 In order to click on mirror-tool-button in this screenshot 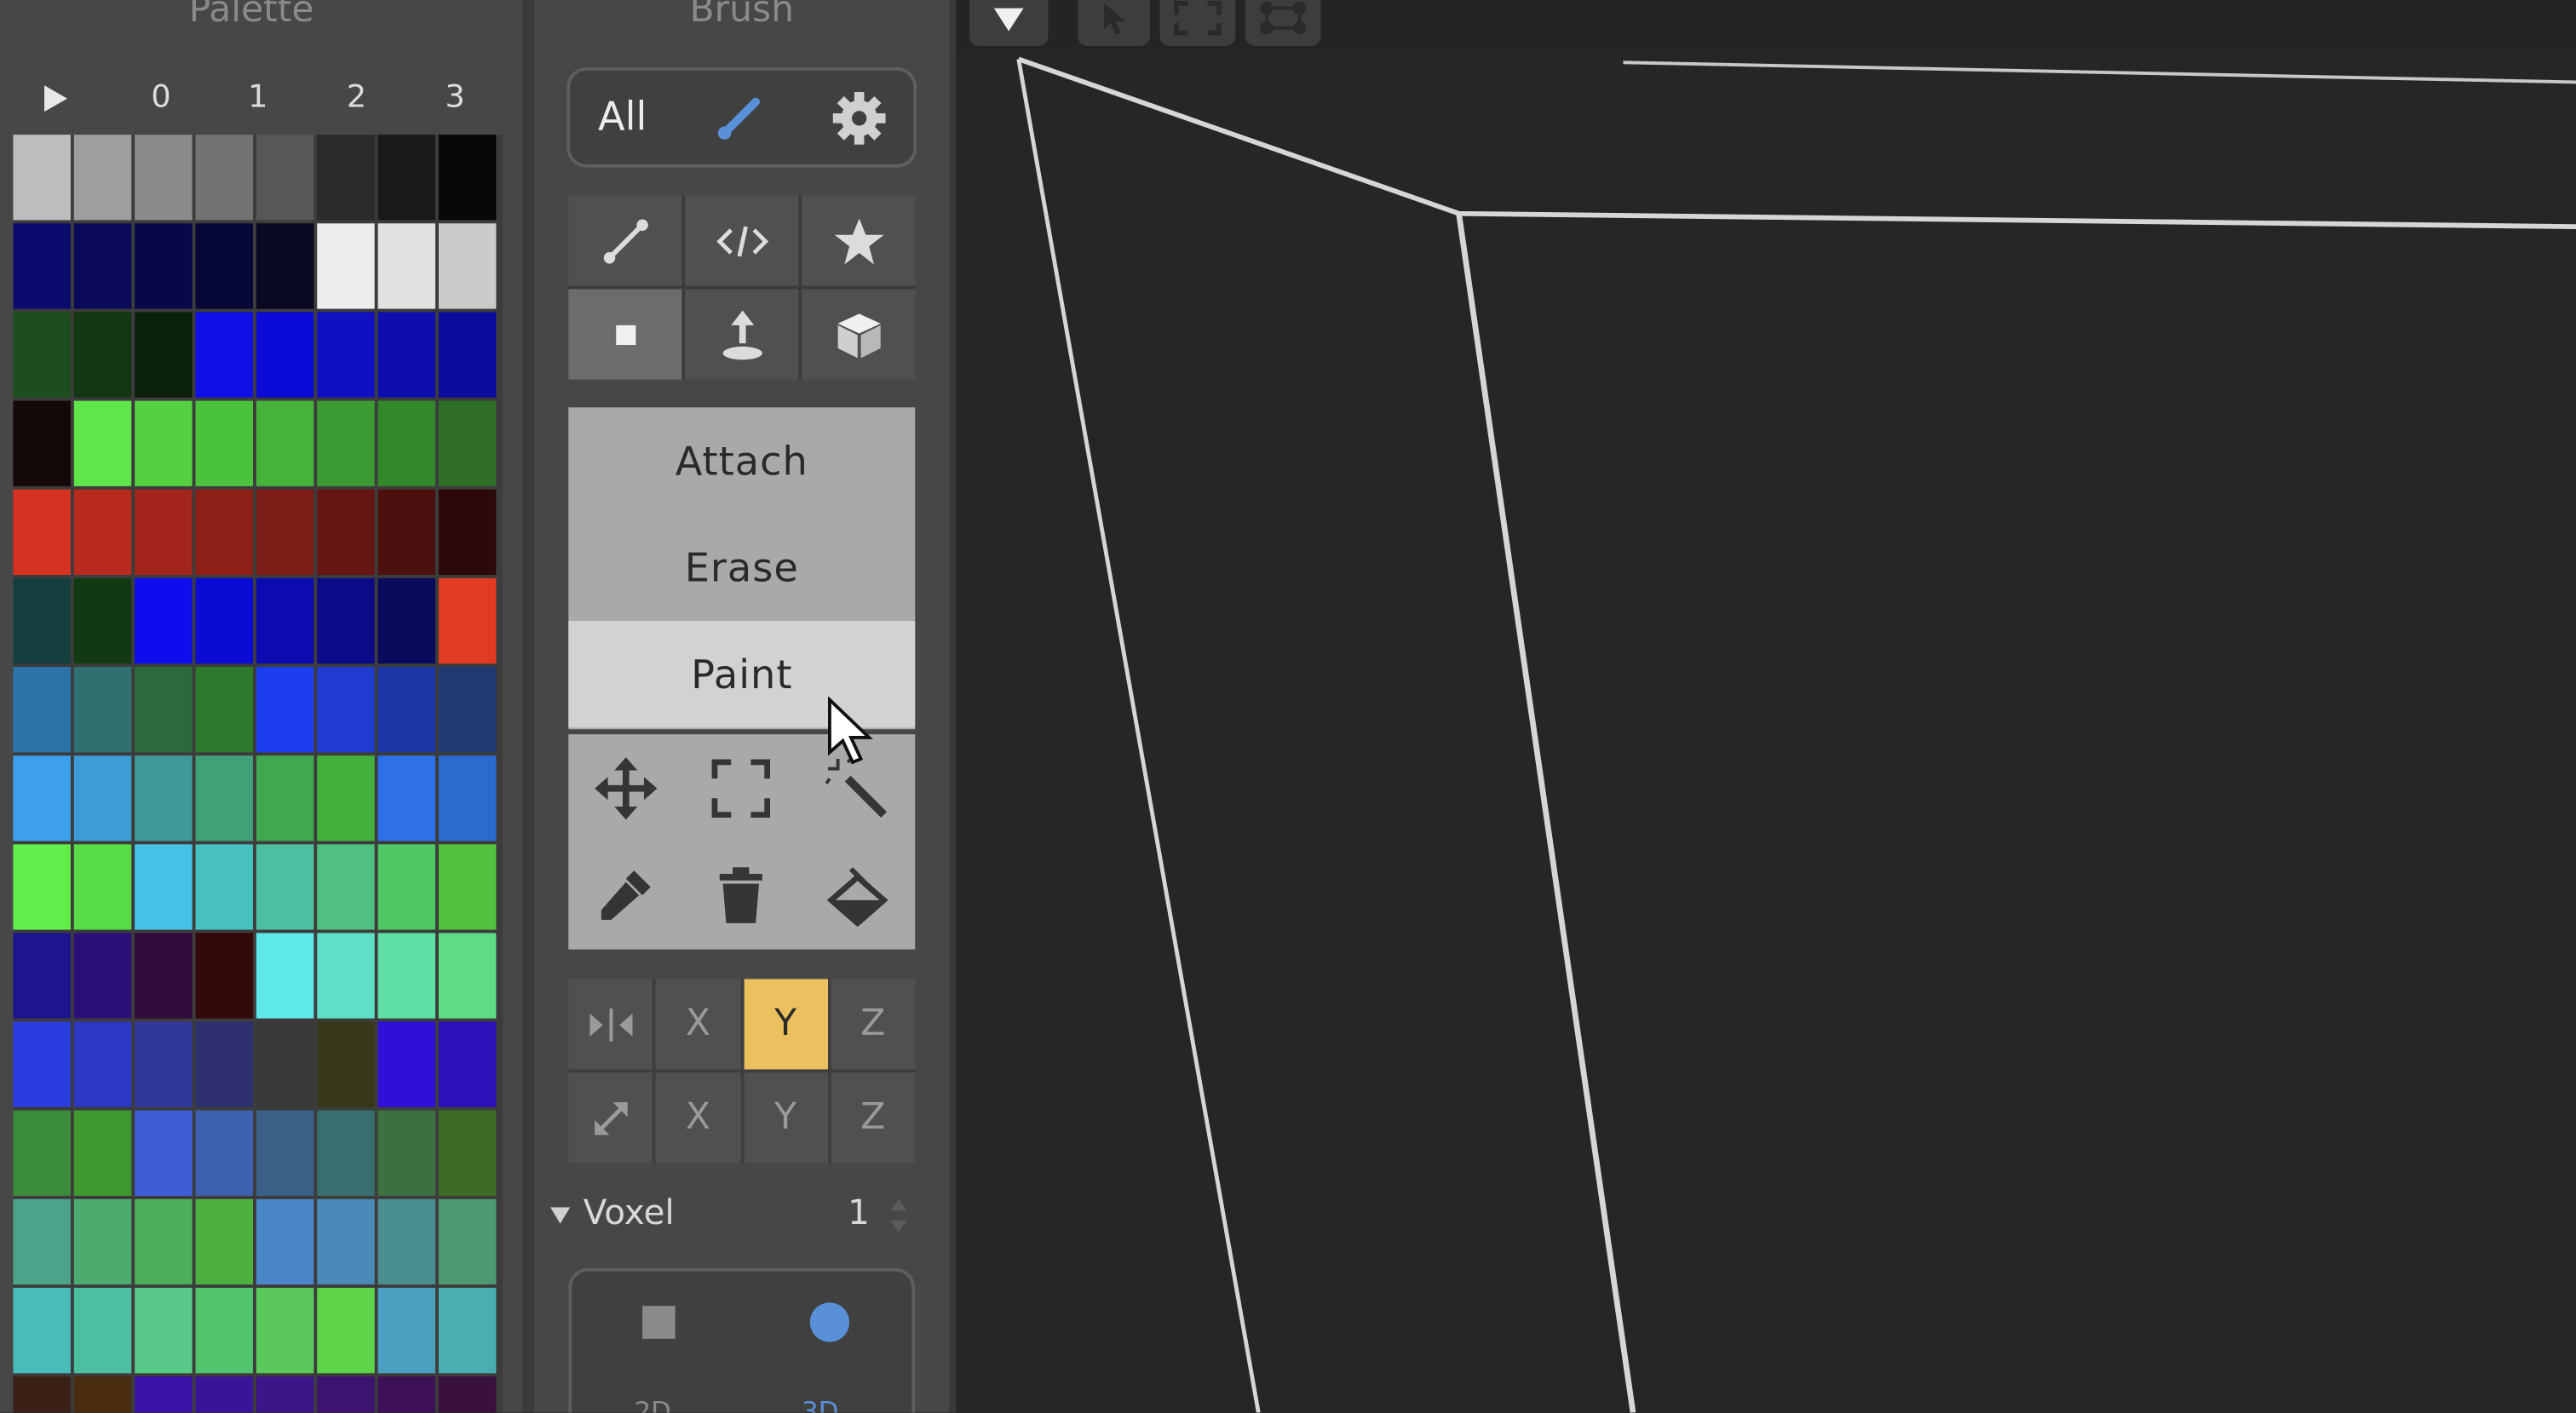, I will do `click(611, 1025)`.